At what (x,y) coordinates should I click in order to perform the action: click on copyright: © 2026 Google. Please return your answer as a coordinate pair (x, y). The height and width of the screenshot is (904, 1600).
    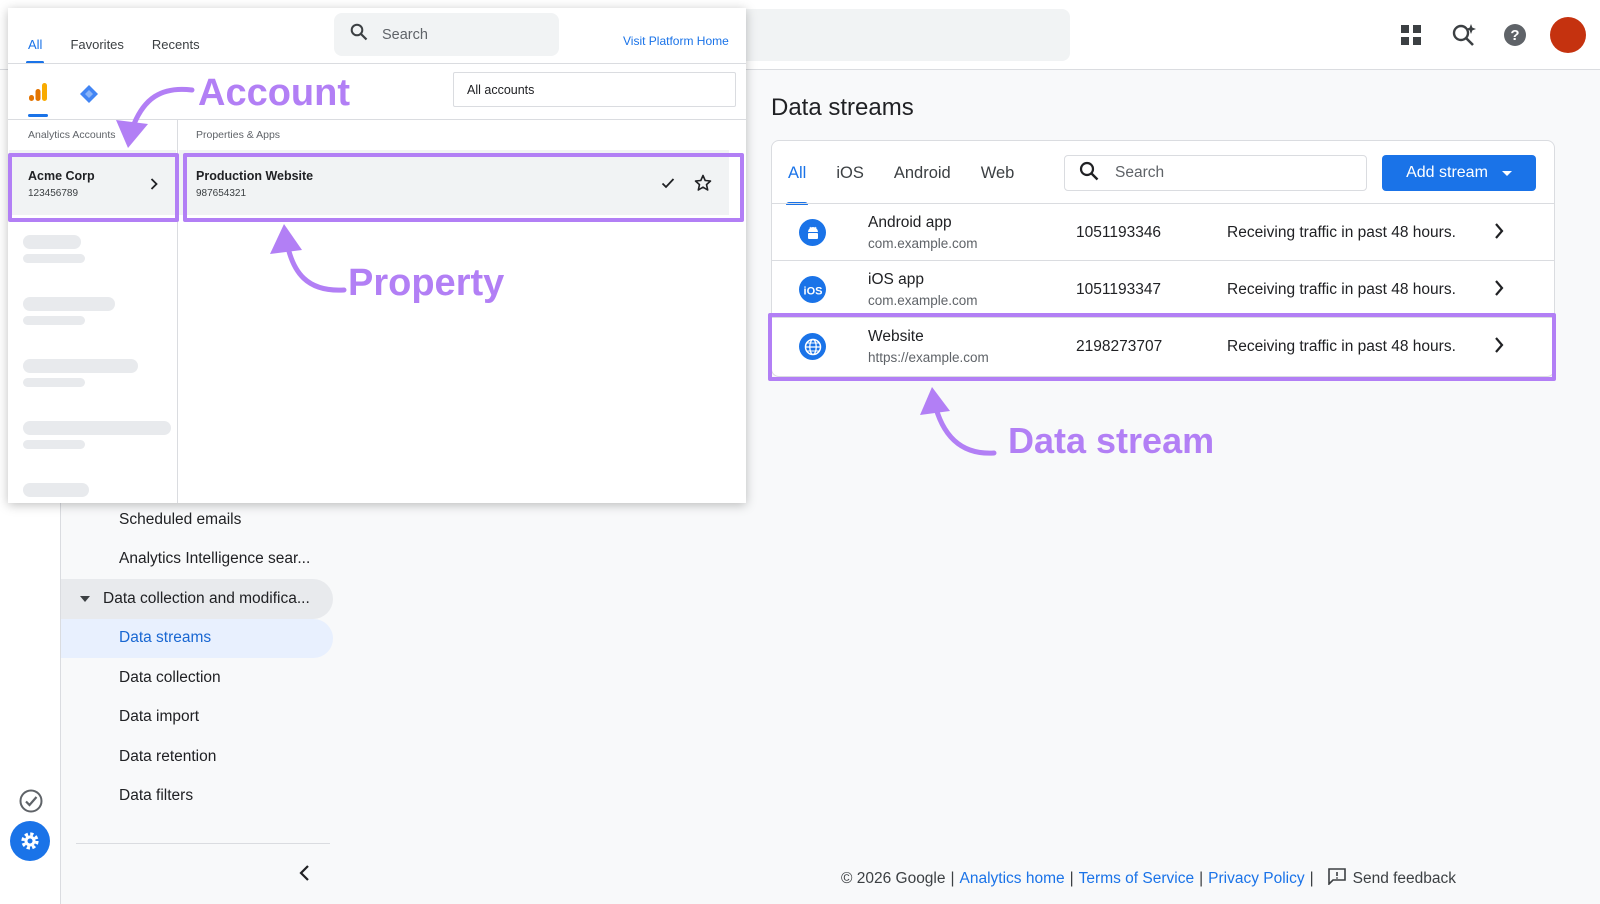
    Looking at the image, I should click on (893, 878).